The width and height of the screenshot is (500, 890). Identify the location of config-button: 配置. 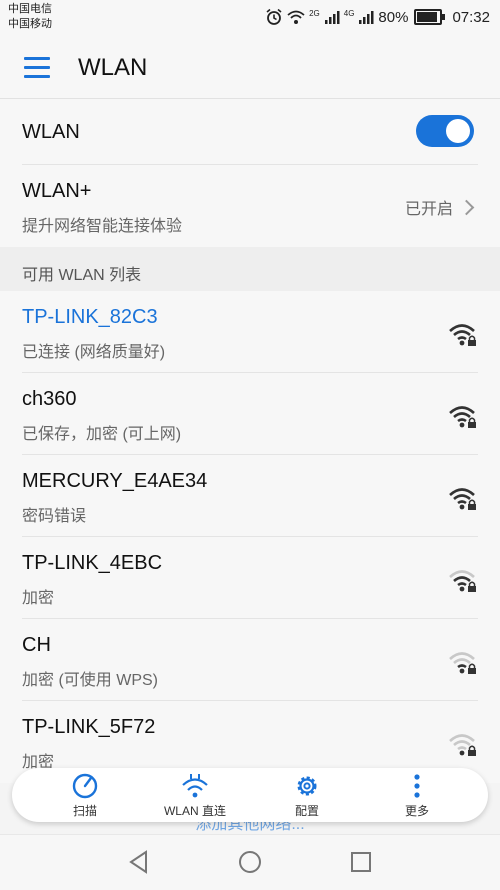
(307, 796).